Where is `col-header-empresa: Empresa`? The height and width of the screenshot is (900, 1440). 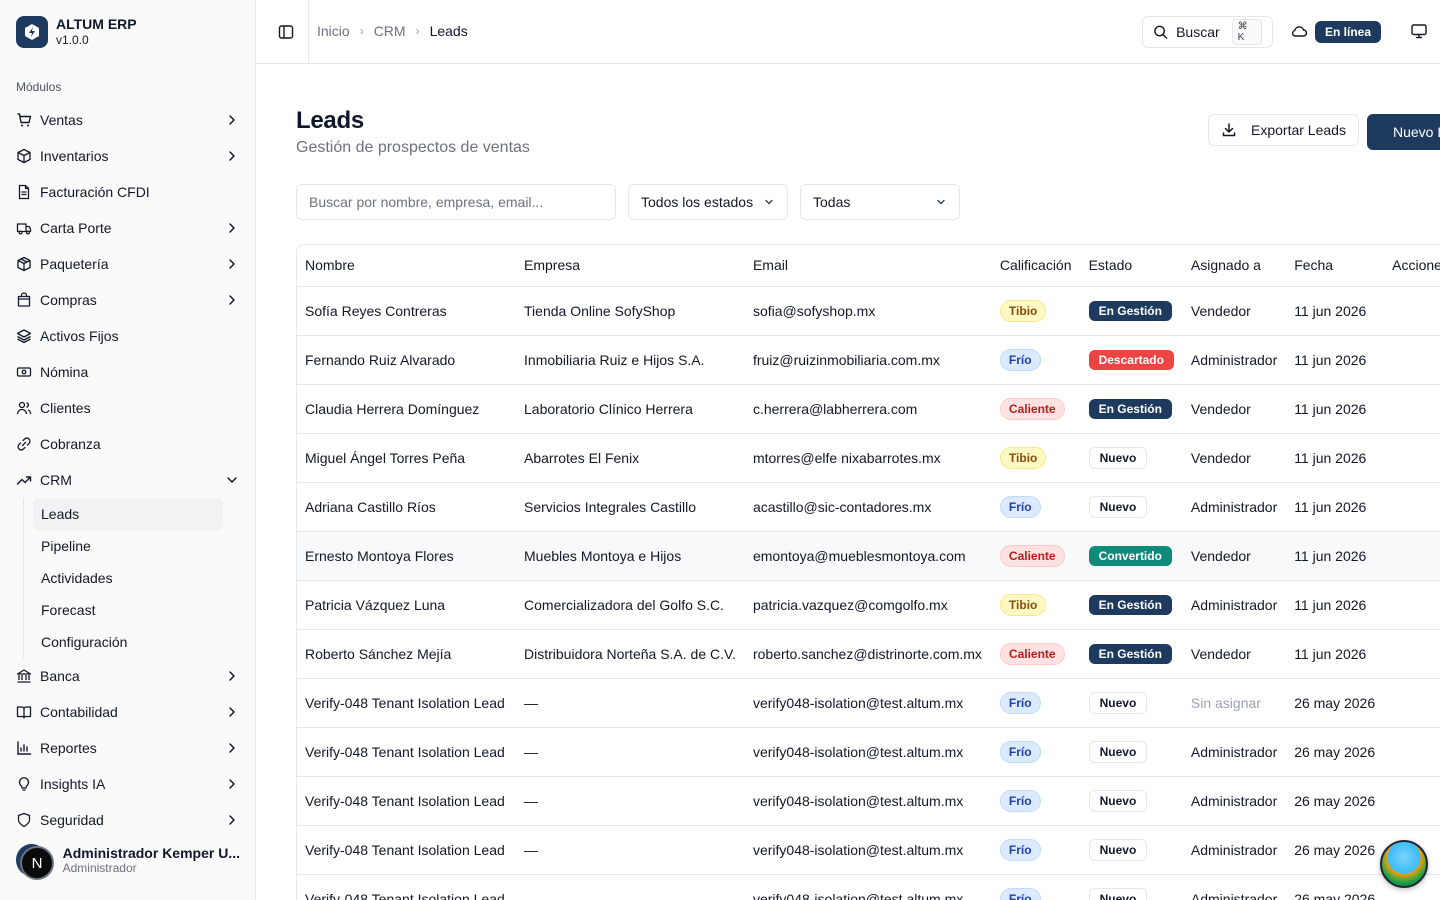 col-header-empresa: Empresa is located at coordinates (630, 266).